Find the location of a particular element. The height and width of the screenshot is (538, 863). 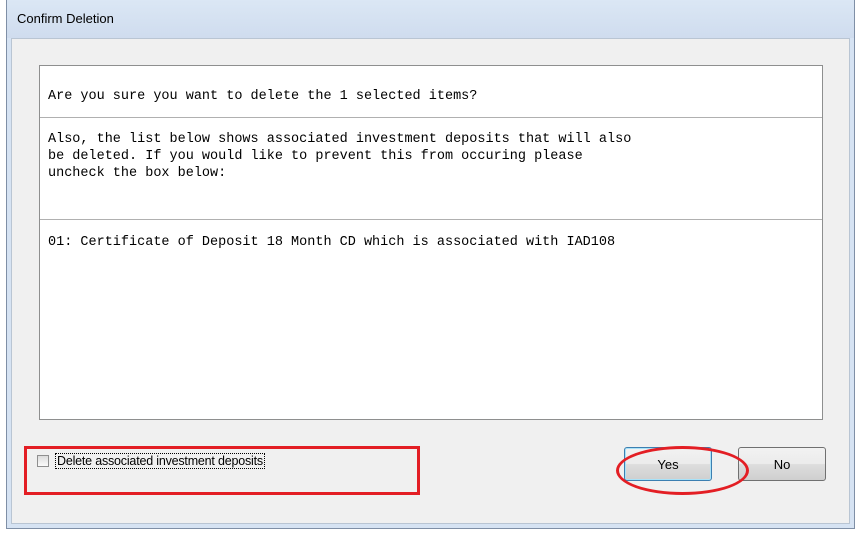

delete-associated-label: Delete associated investment deposits is located at coordinates (160, 461).